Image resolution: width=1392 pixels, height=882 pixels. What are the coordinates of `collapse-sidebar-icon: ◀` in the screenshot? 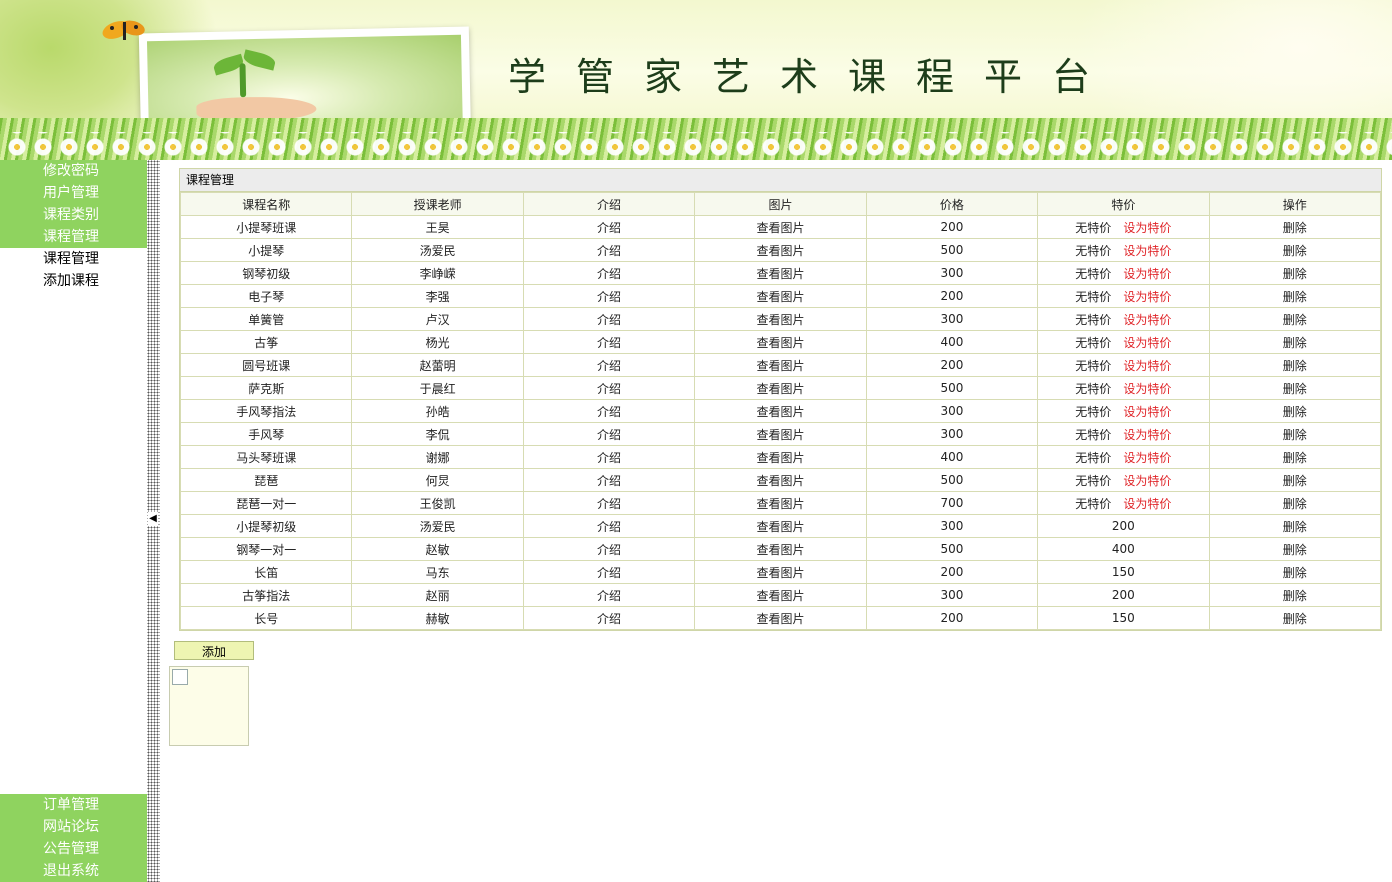 It's located at (153, 519).